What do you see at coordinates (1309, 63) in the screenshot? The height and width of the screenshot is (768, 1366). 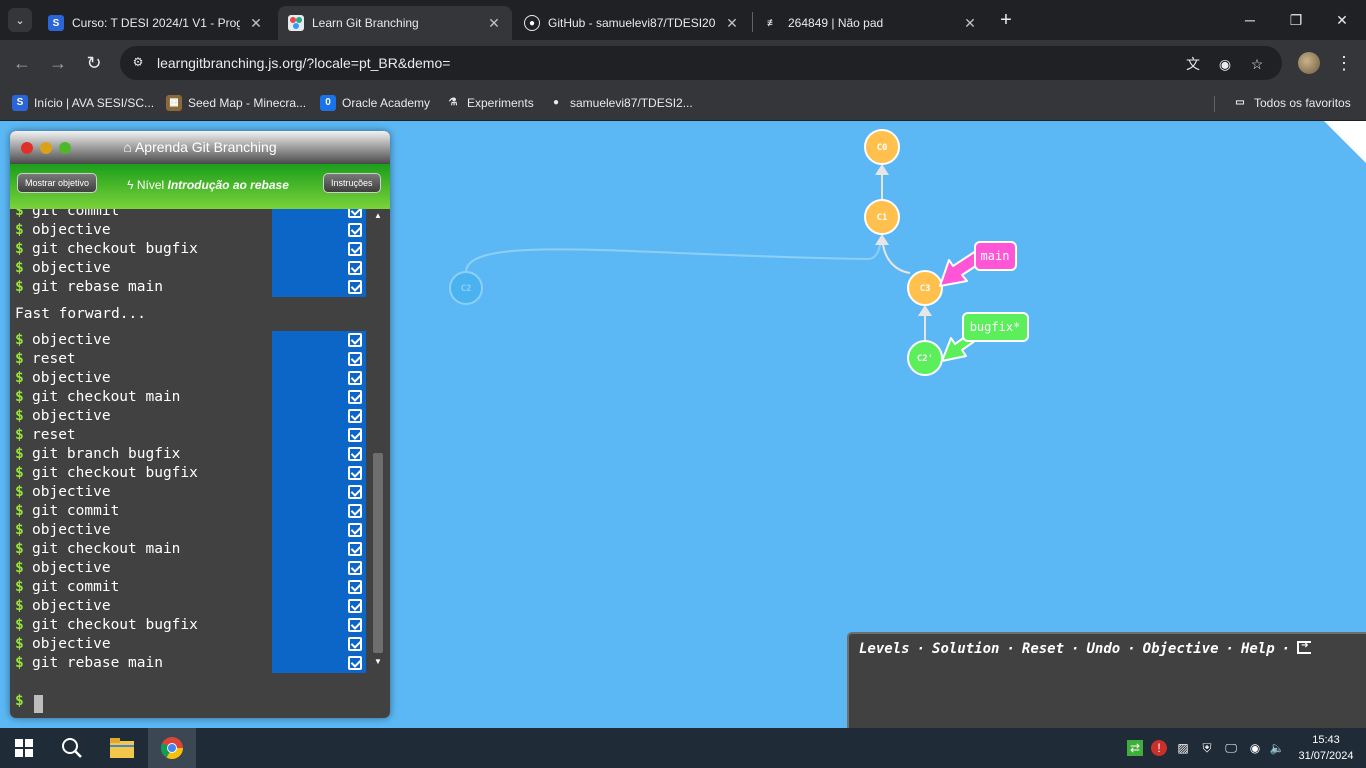 I see `profile-avatar` at bounding box center [1309, 63].